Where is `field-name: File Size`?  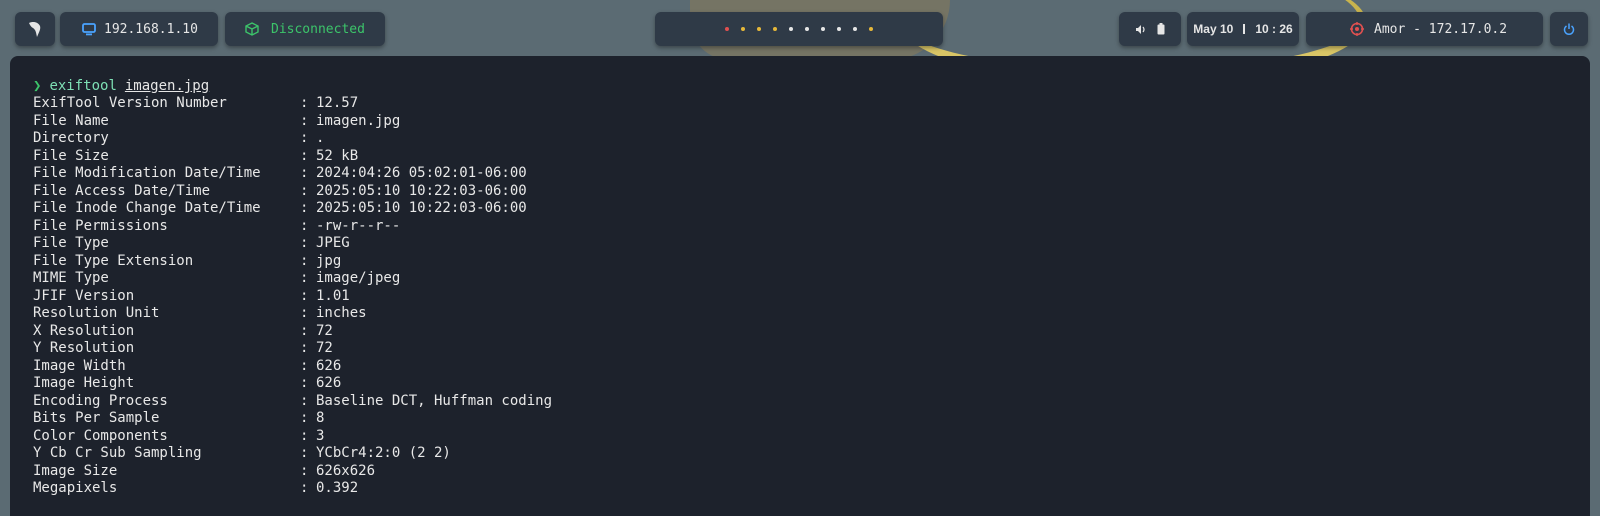
field-name: File Size is located at coordinates (71, 155).